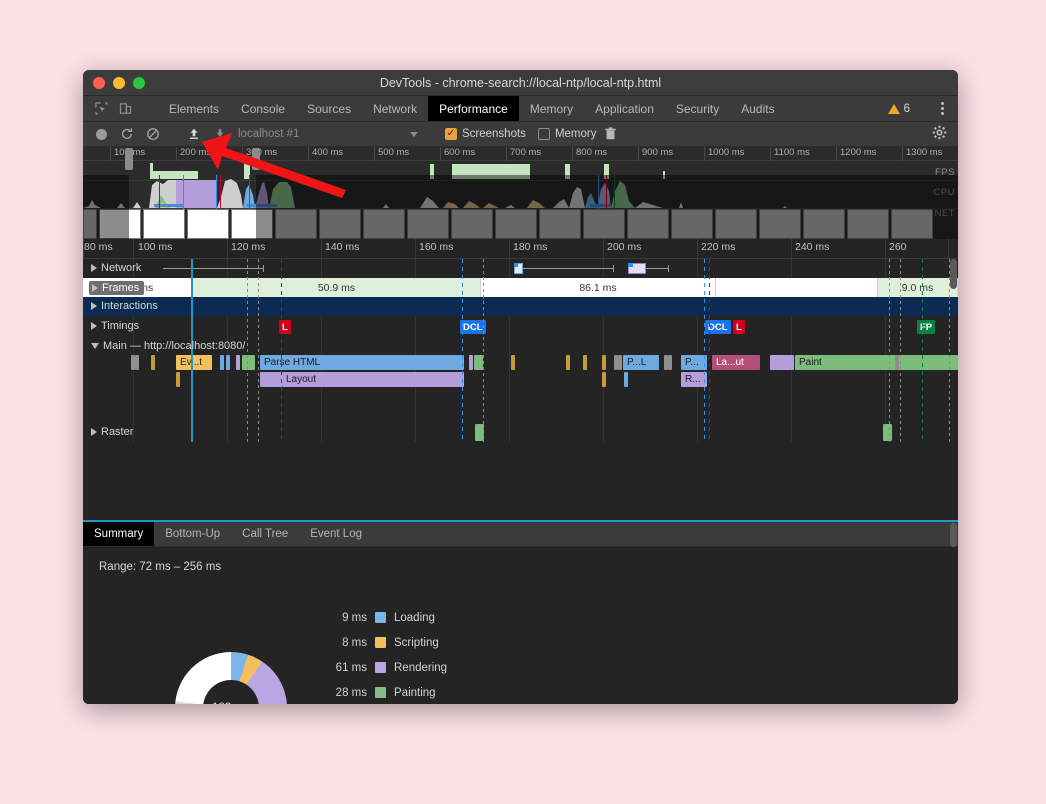  What do you see at coordinates (697, 108) in the screenshot?
I see `tab-security: Security` at bounding box center [697, 108].